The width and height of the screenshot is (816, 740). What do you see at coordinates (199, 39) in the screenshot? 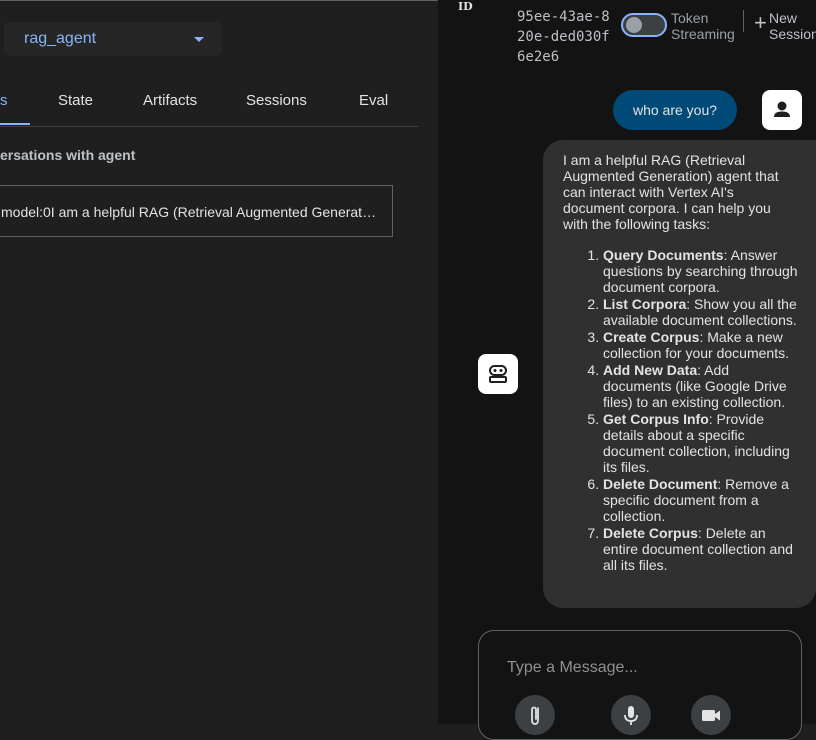
I see `chevron-down-icon` at bounding box center [199, 39].